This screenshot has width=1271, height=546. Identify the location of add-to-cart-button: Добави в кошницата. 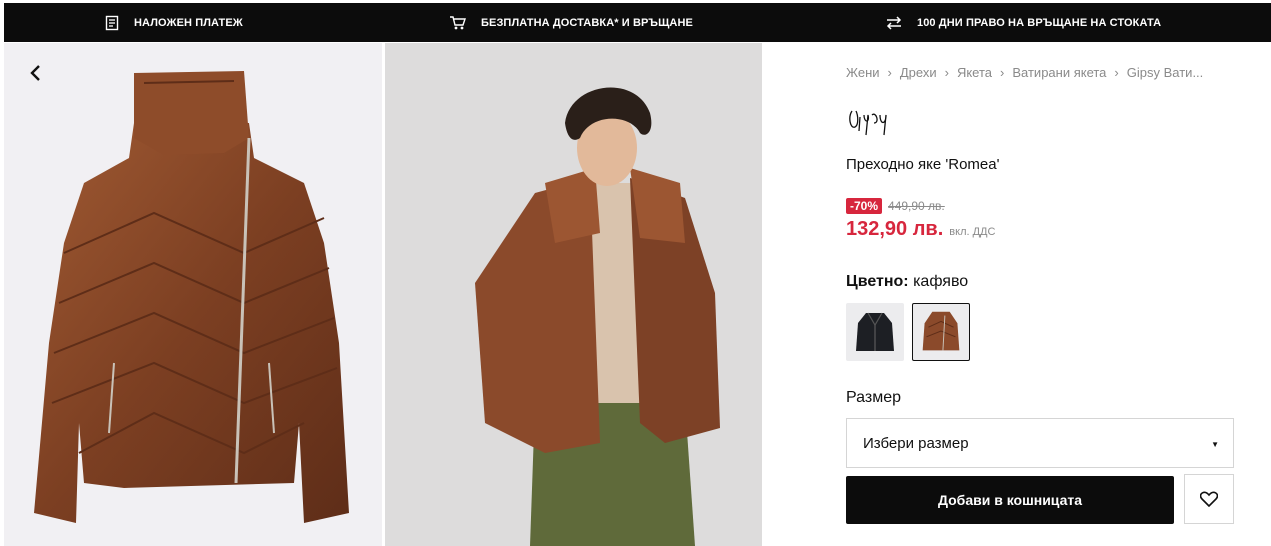
(1010, 500).